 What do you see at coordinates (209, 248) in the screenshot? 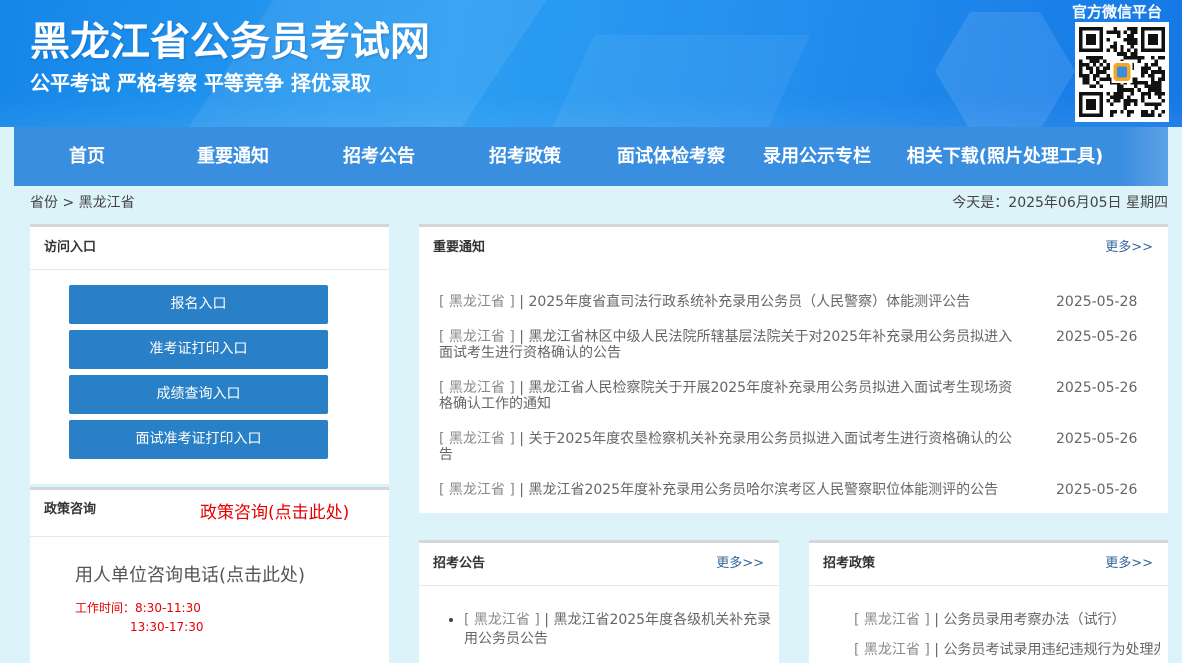
I see `access-panel-header: 访问入口` at bounding box center [209, 248].